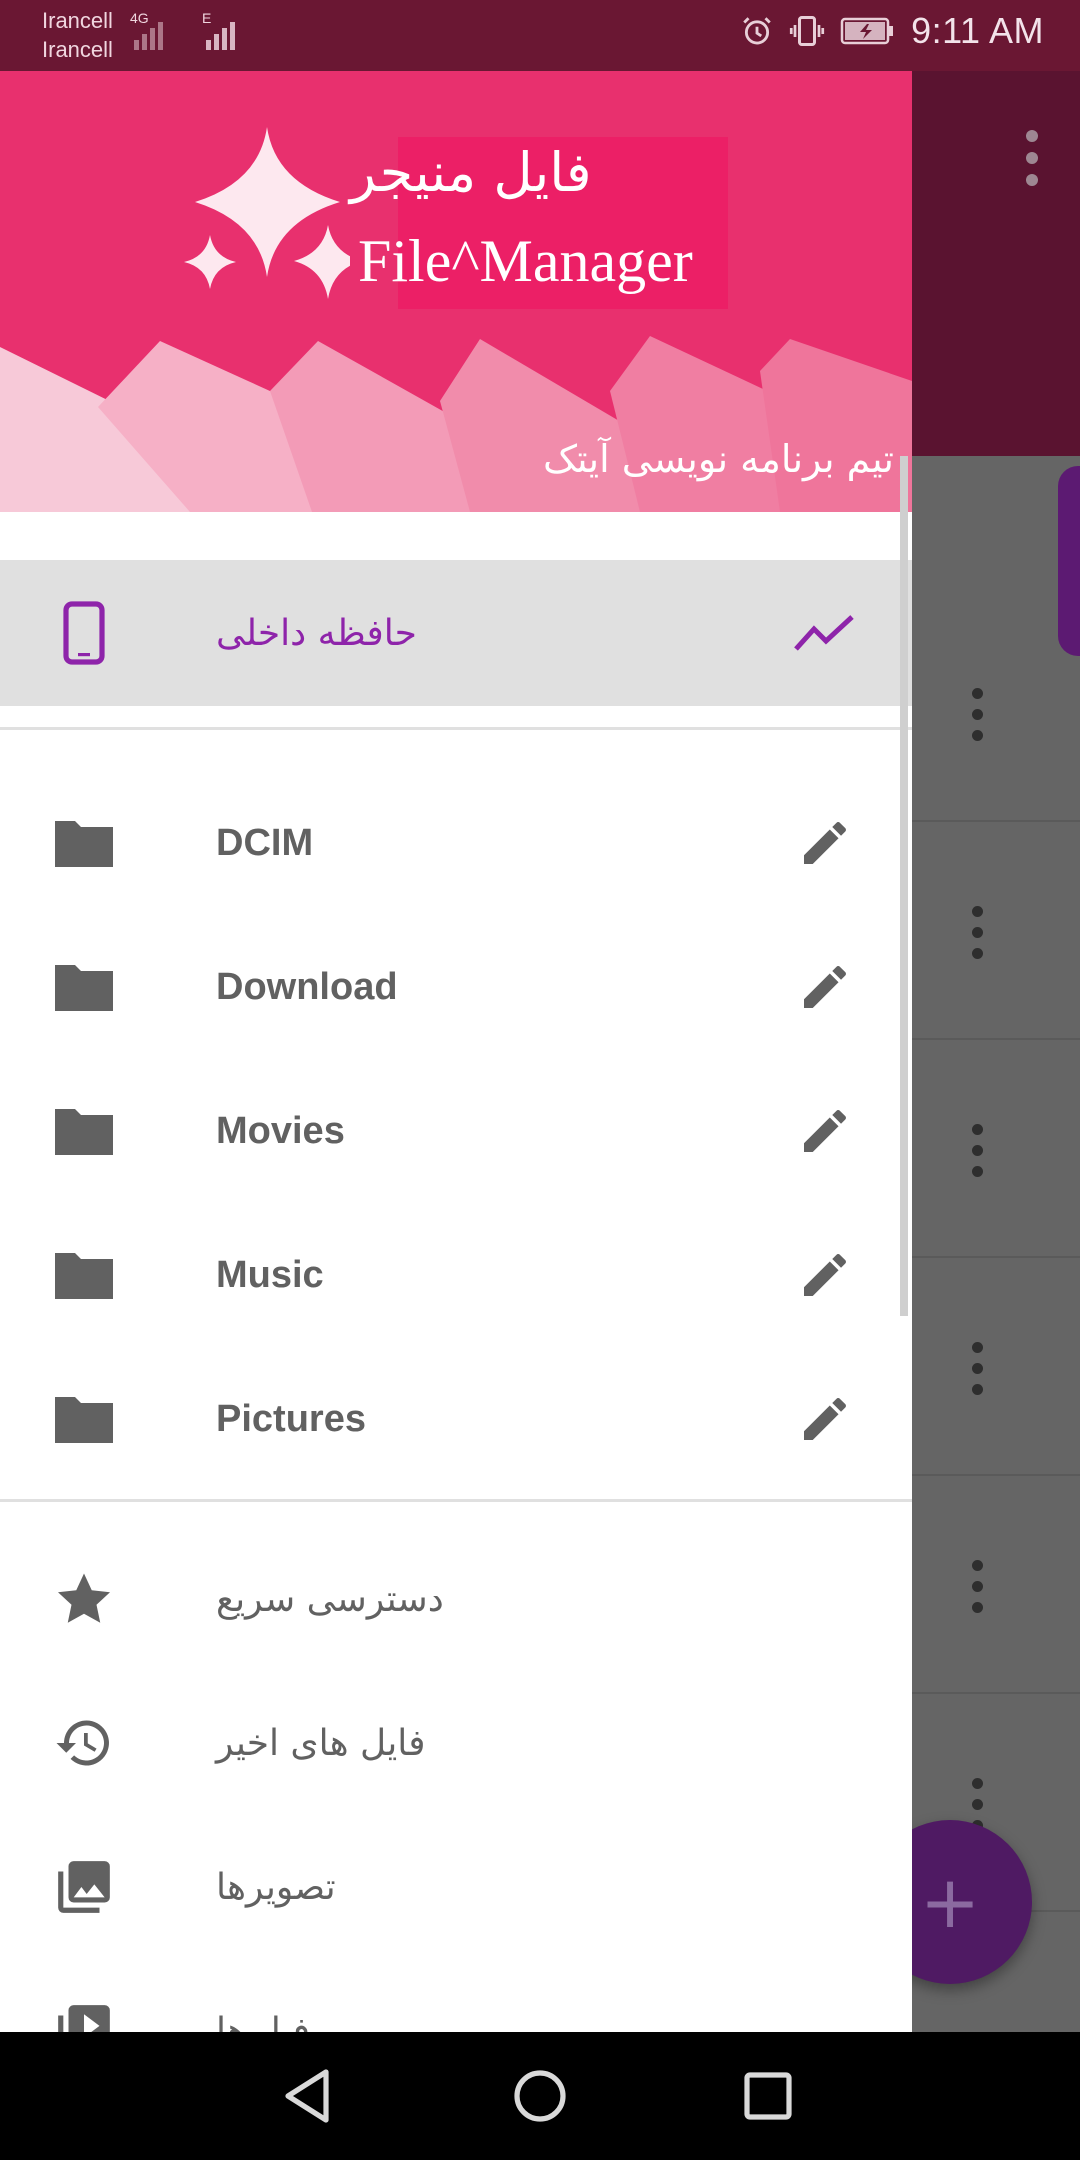  I want to click on home-icon, so click(540, 2096).